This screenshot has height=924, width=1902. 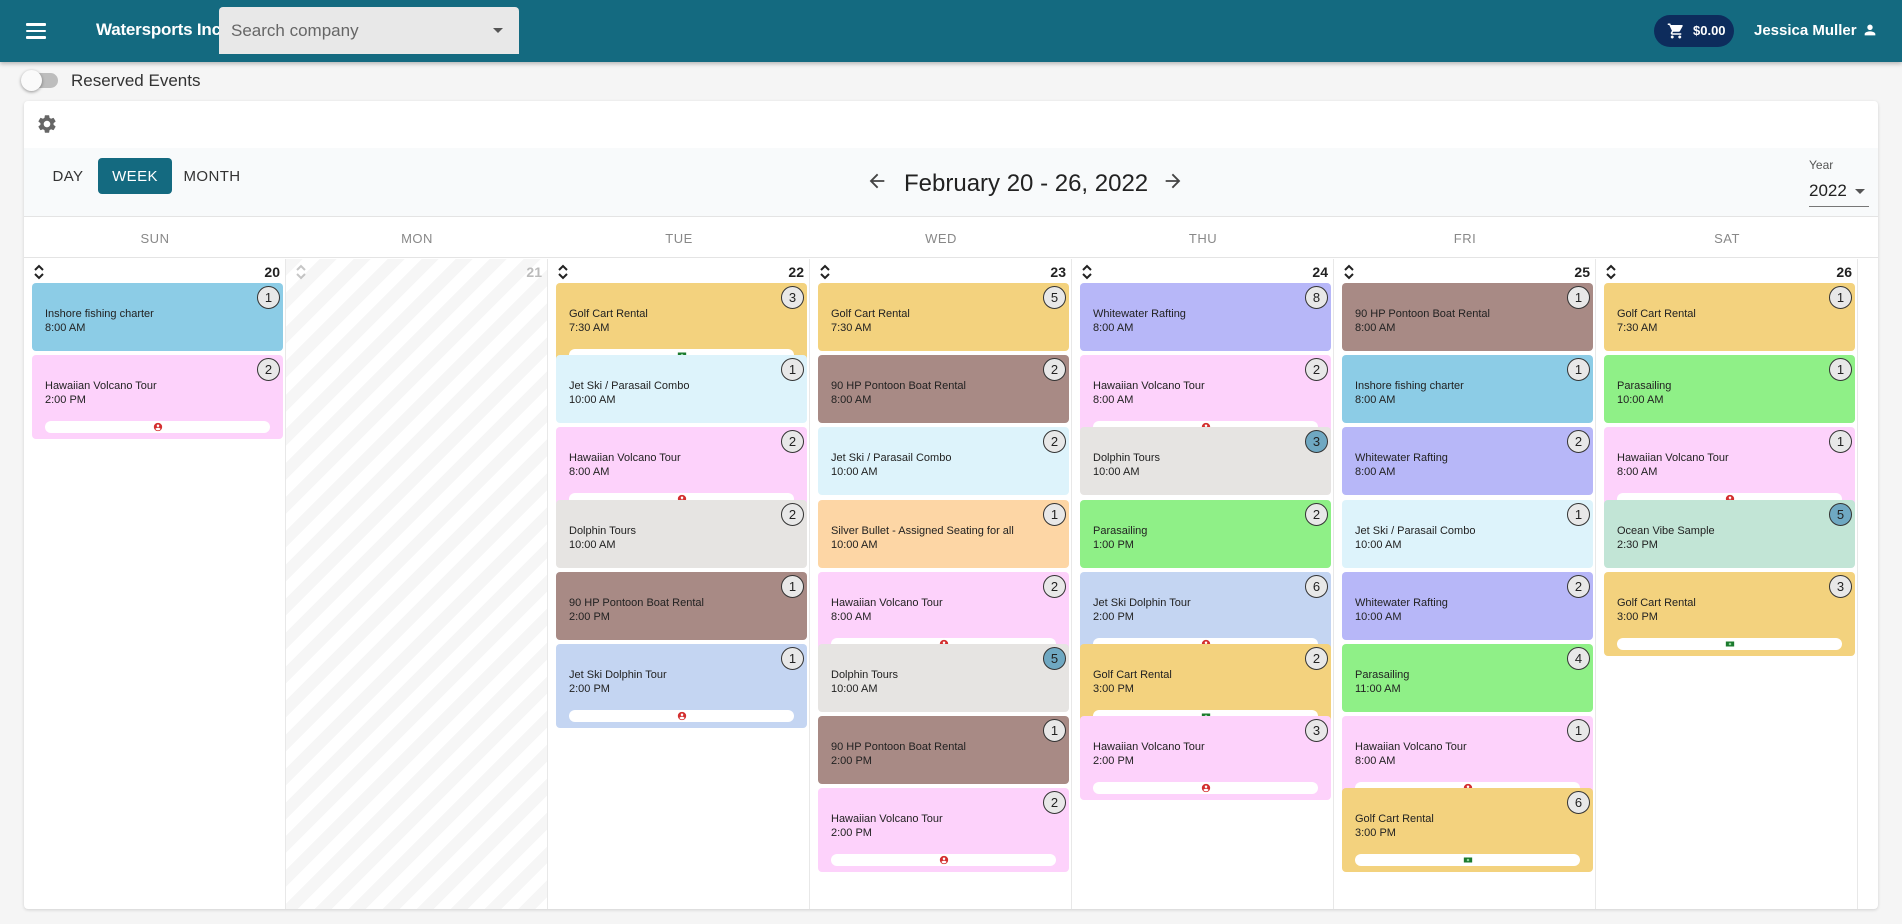 I want to click on event-card: Golf Cart Rental 3:00 PM 6, so click(x=1467, y=830).